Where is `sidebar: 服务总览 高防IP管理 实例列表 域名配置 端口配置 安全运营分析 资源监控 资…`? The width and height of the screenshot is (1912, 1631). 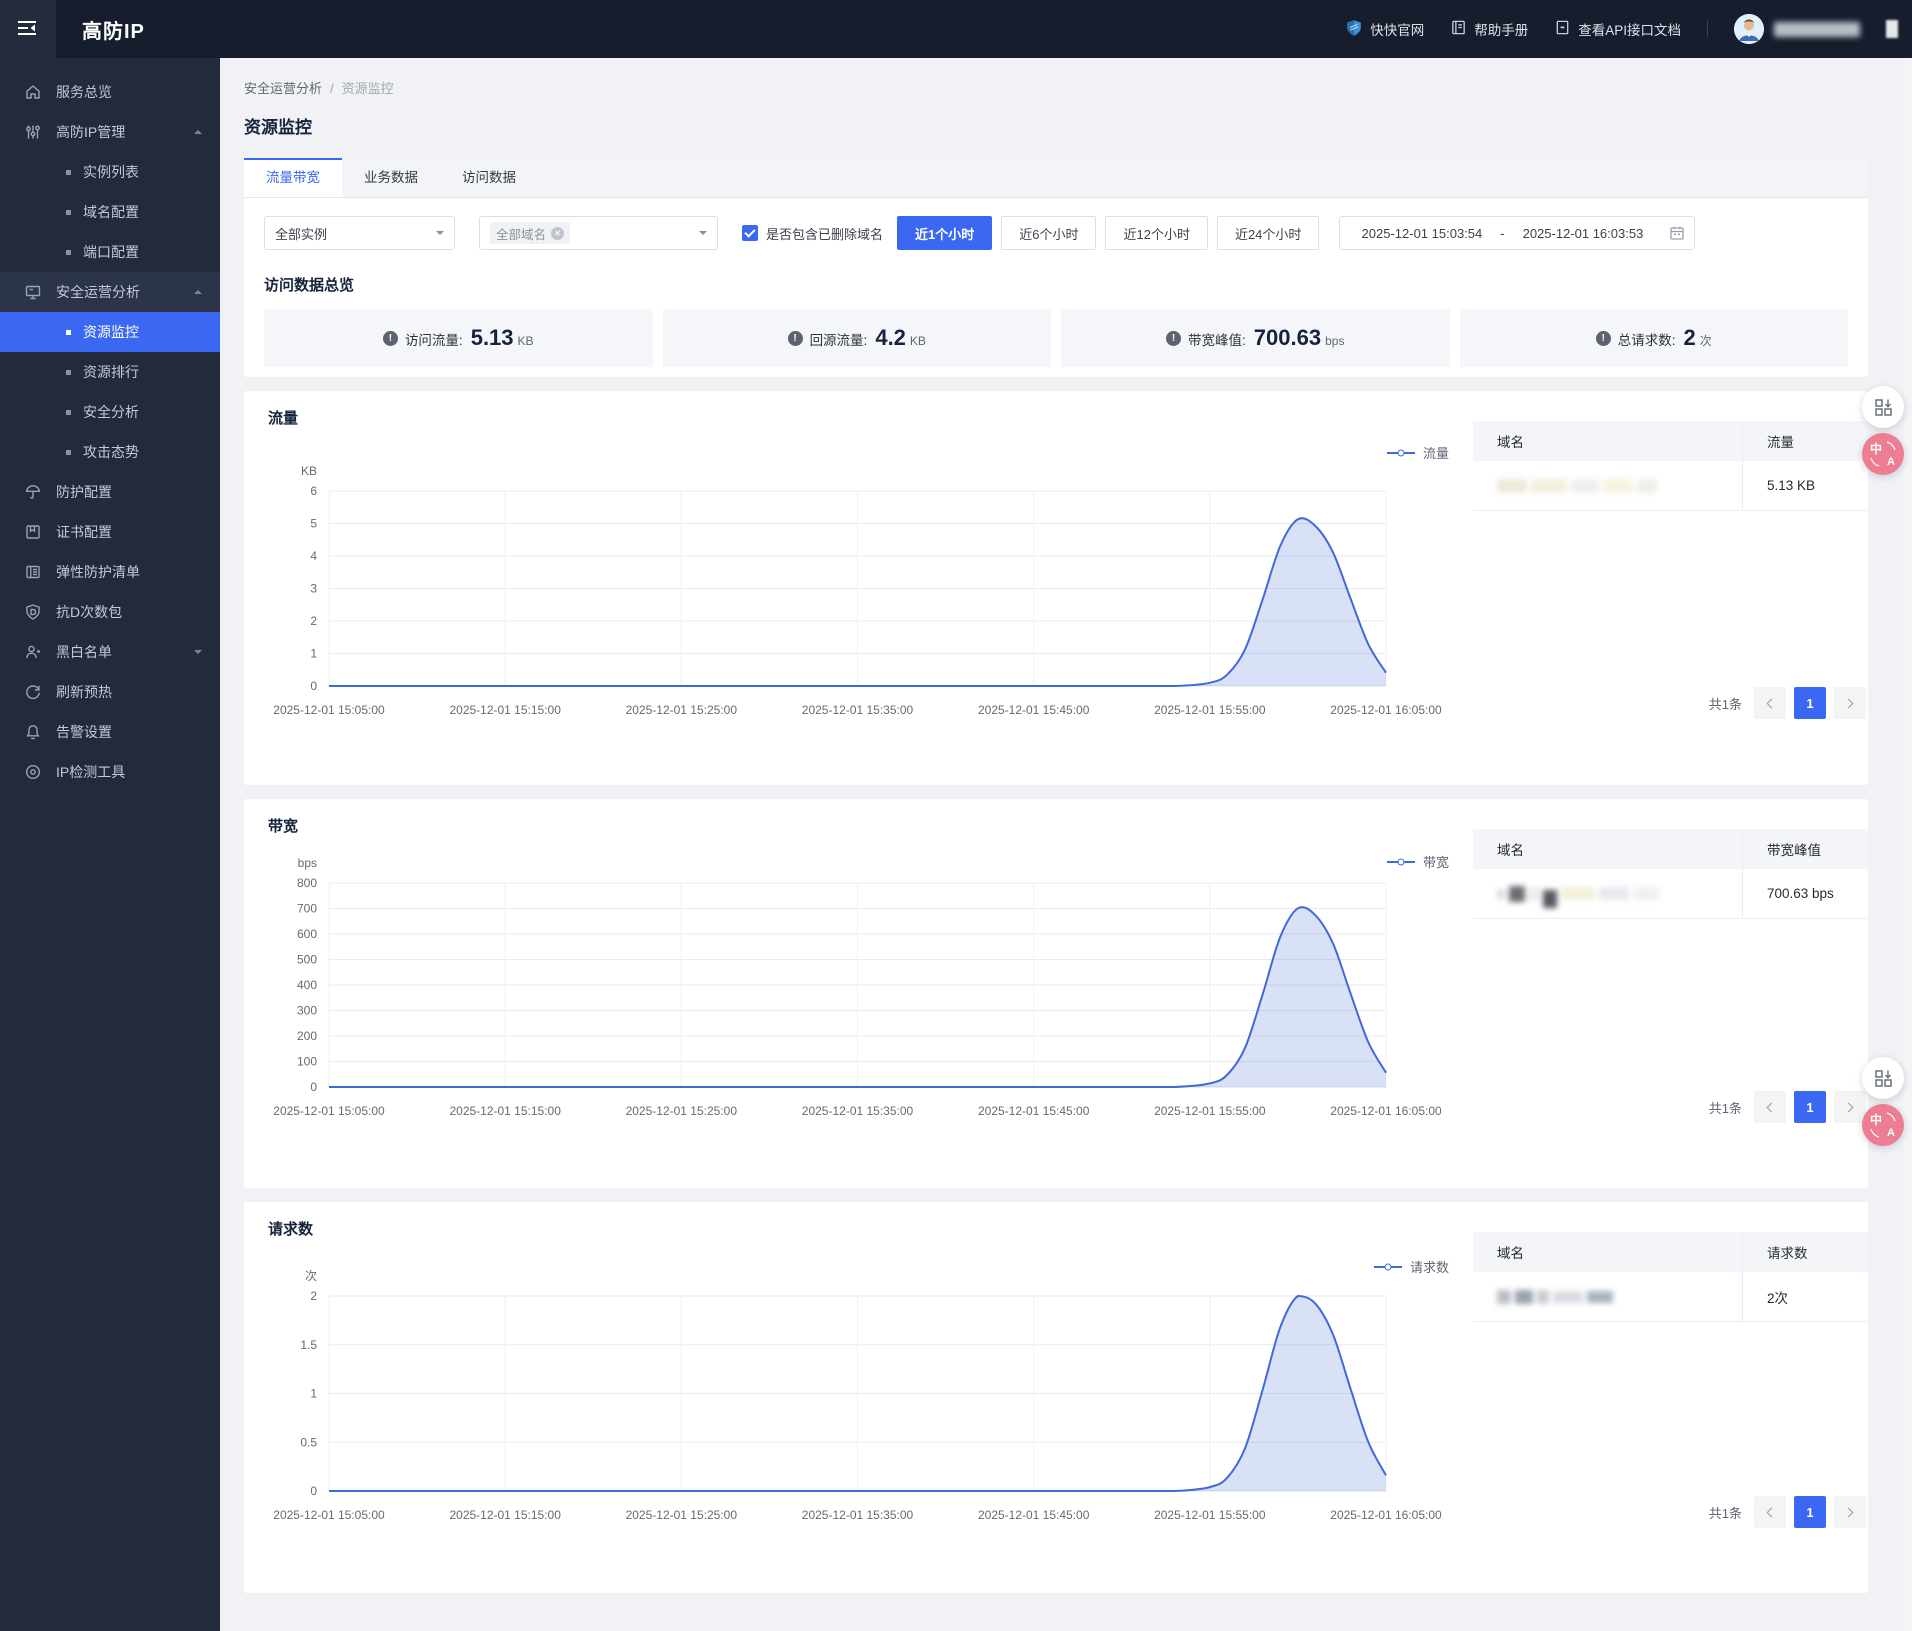 sidebar: 服务总览 高防IP管理 实例列表 域名配置 端口配置 安全运营分析 资源监控 资… is located at coordinates (110, 844).